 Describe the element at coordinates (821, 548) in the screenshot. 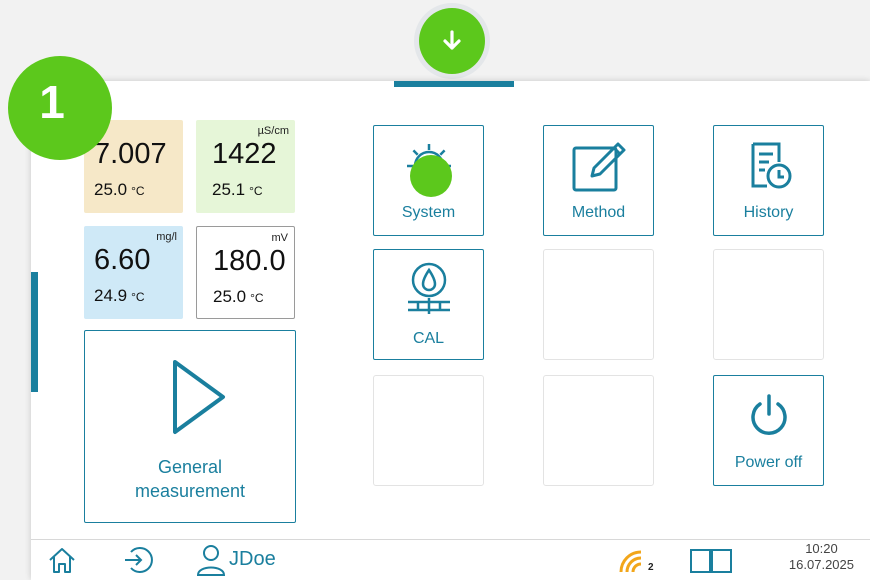

I see `time: 10:20` at that location.